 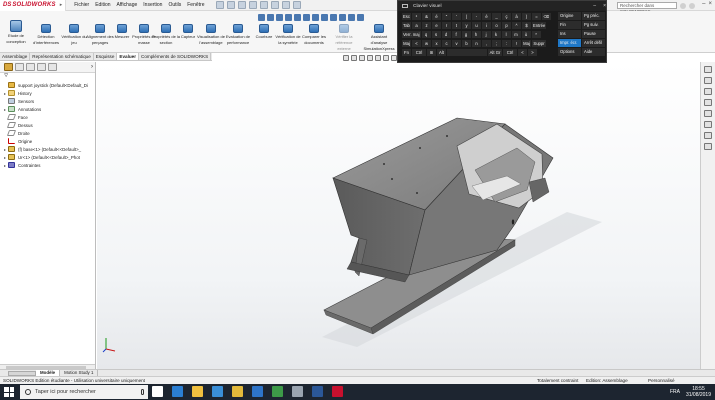 What do you see at coordinates (277, 391) in the screenshot?
I see `xbox-icon` at bounding box center [277, 391].